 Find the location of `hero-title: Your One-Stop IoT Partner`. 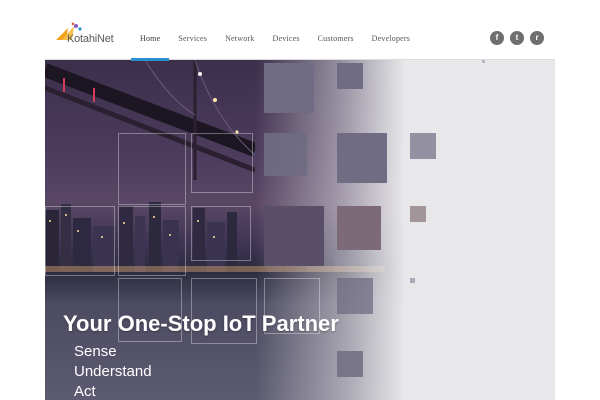

hero-title: Your One-Stop IoT Partner is located at coordinates (201, 323).